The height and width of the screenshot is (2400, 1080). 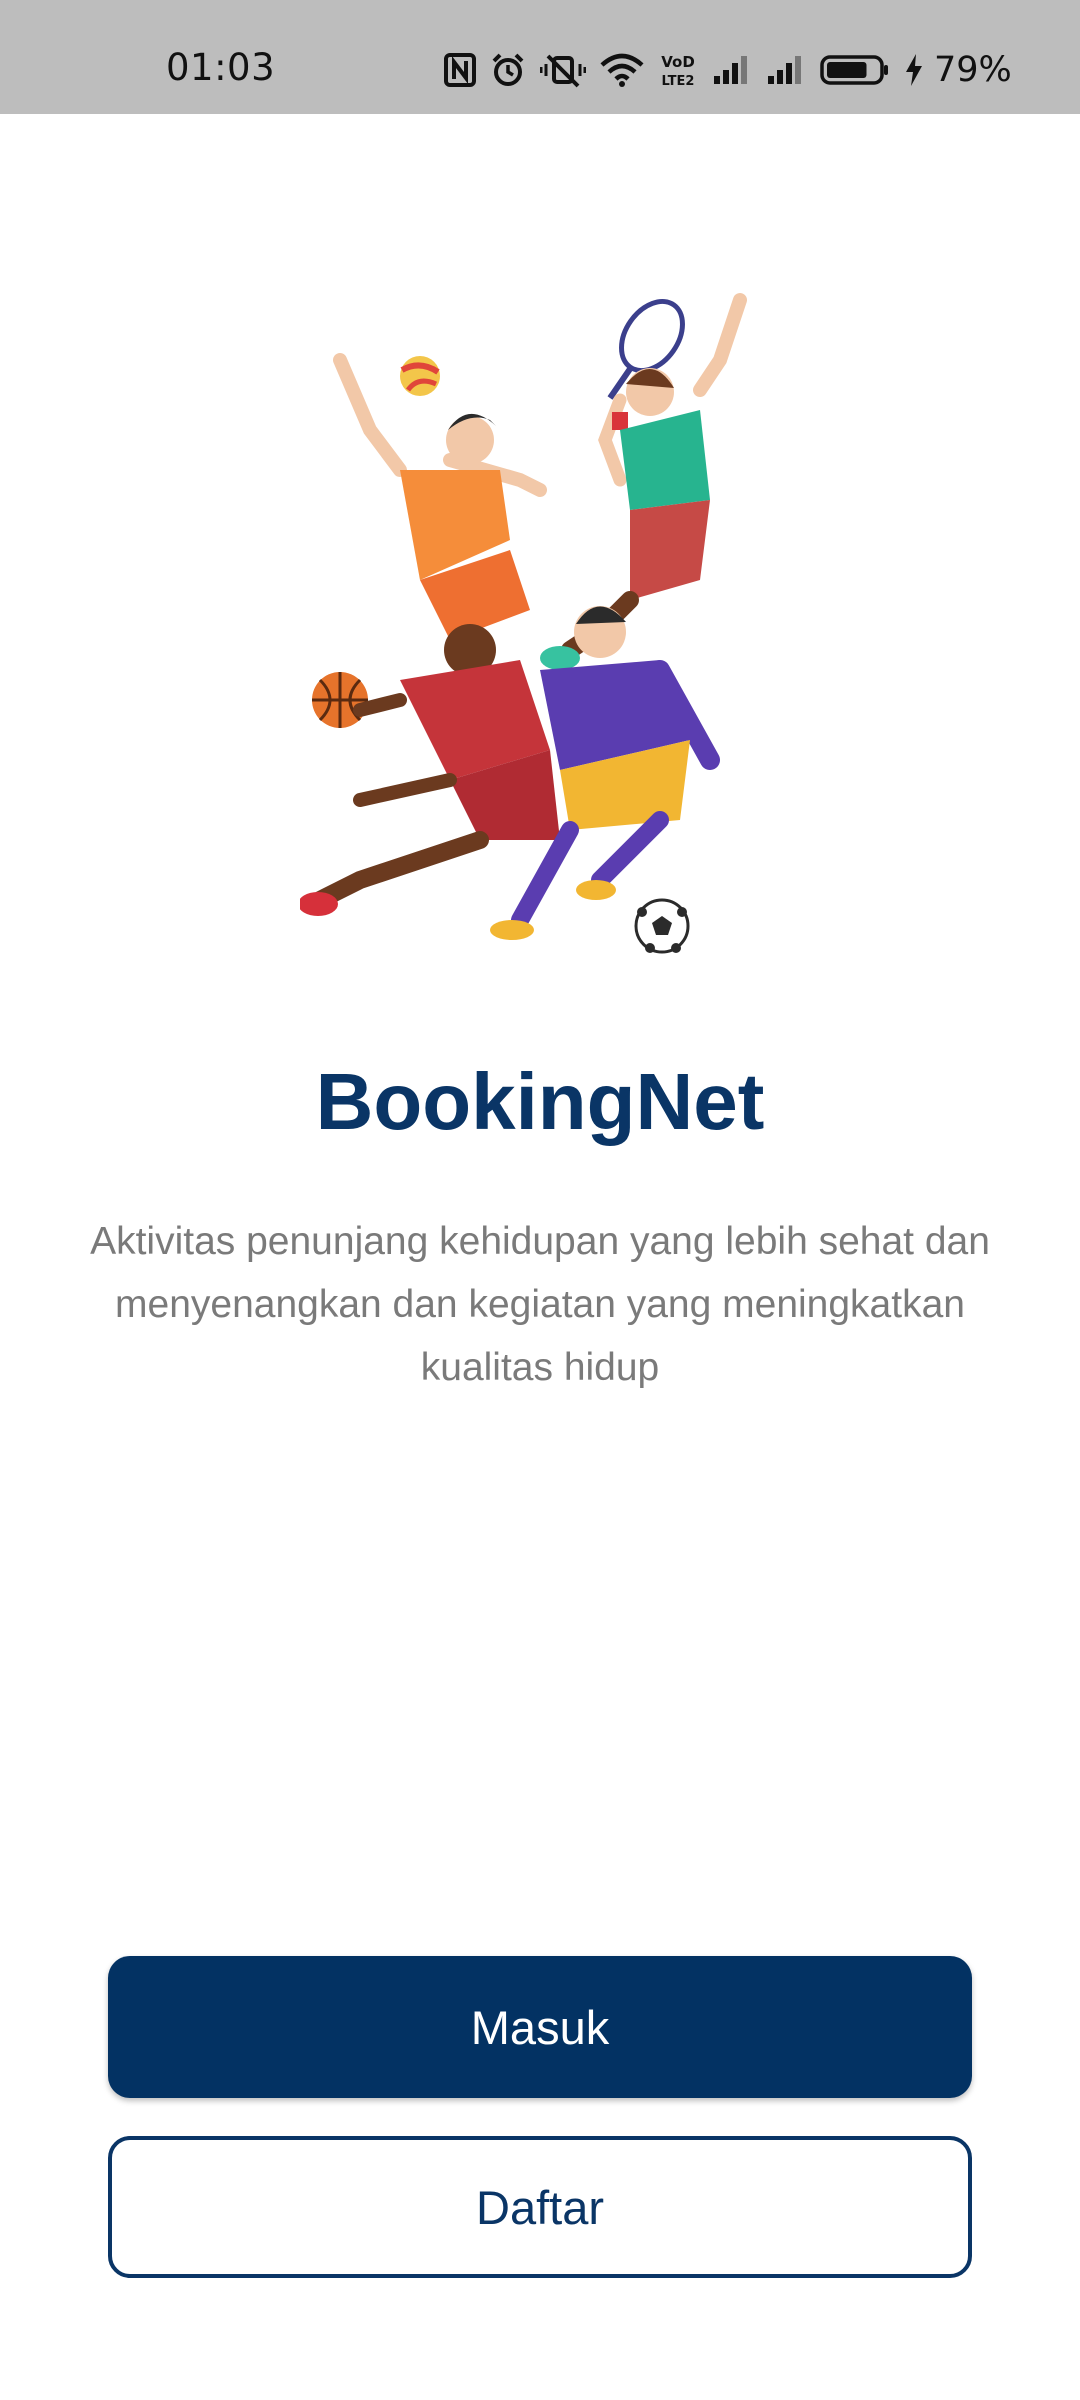 I want to click on app-title: BookingNet, so click(x=540, y=1101).